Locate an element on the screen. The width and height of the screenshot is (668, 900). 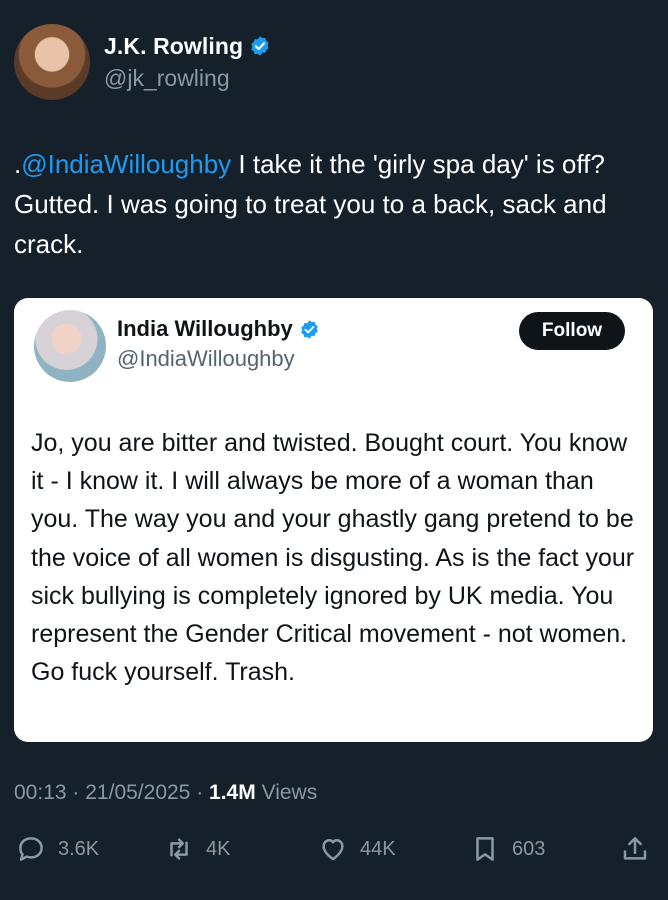
views-count: 1.4M is located at coordinates (232, 792).